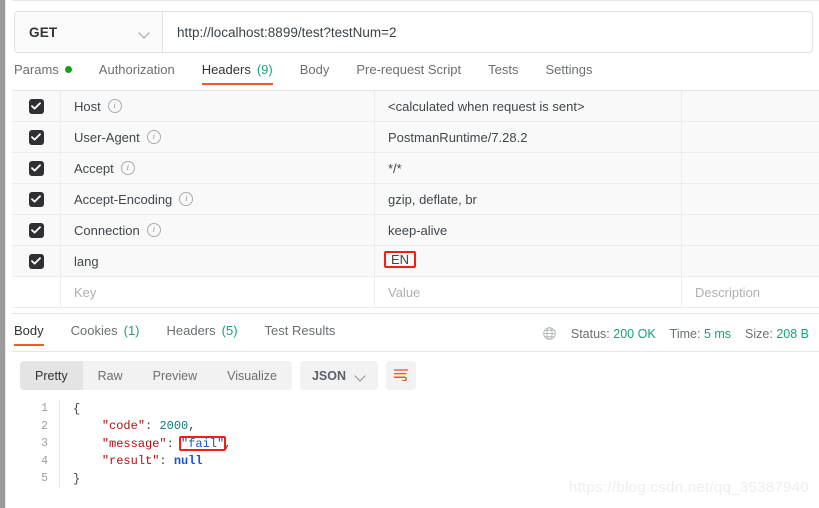 Image resolution: width=819 pixels, height=508 pixels. Describe the element at coordinates (252, 375) in the screenshot. I see `view-mode-visualize: Visualize` at that location.